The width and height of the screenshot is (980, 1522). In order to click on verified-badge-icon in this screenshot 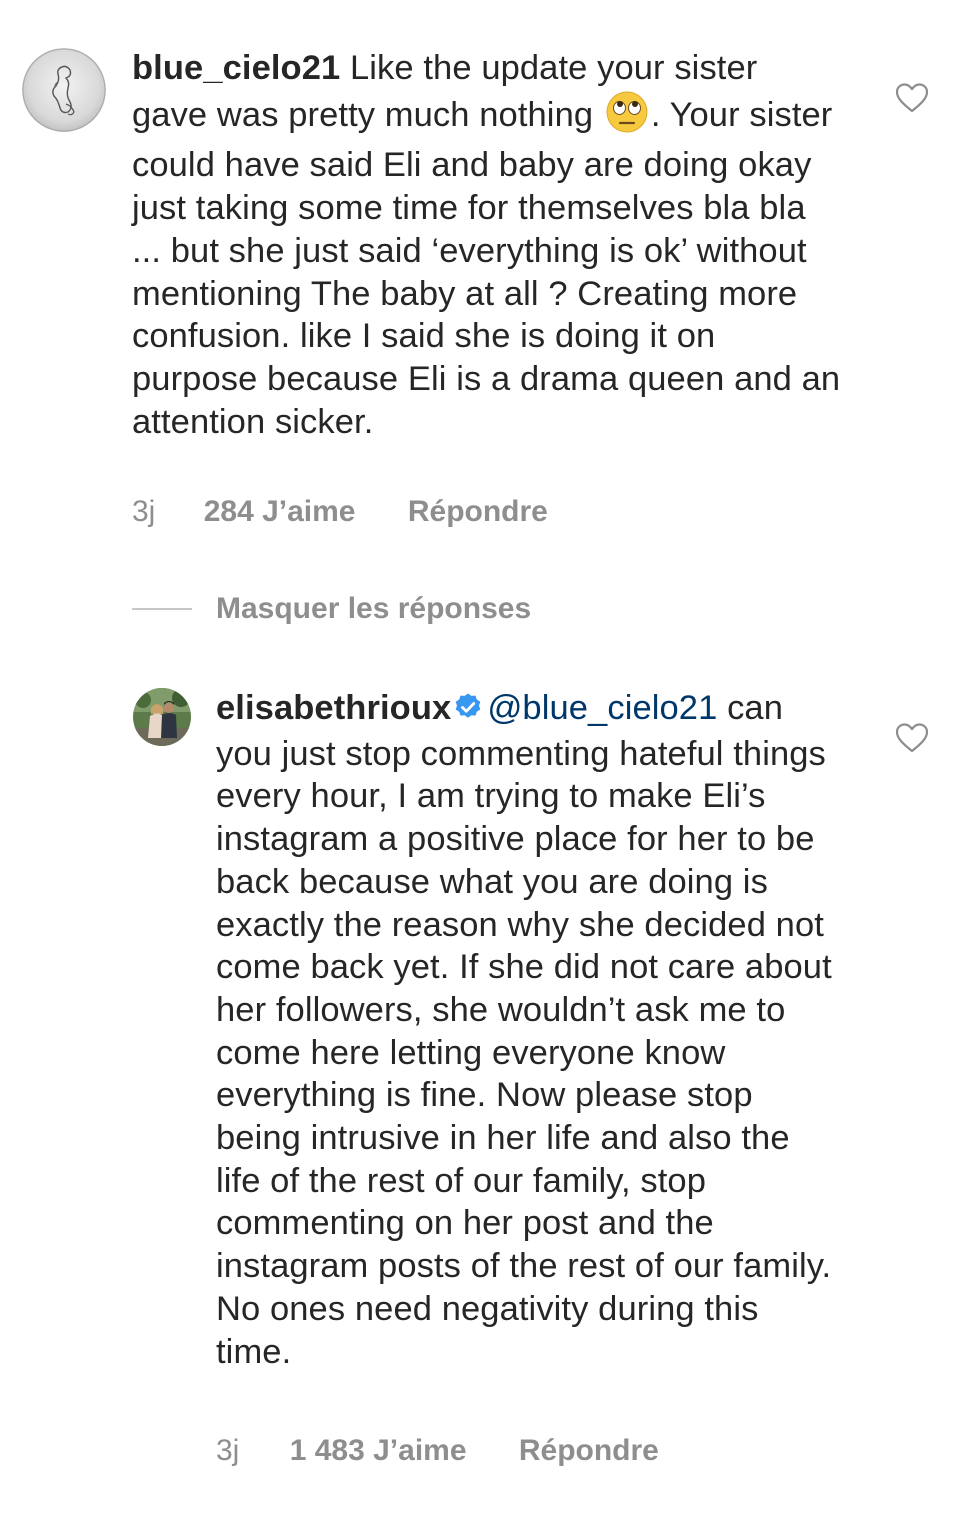, I will do `click(468, 711)`.